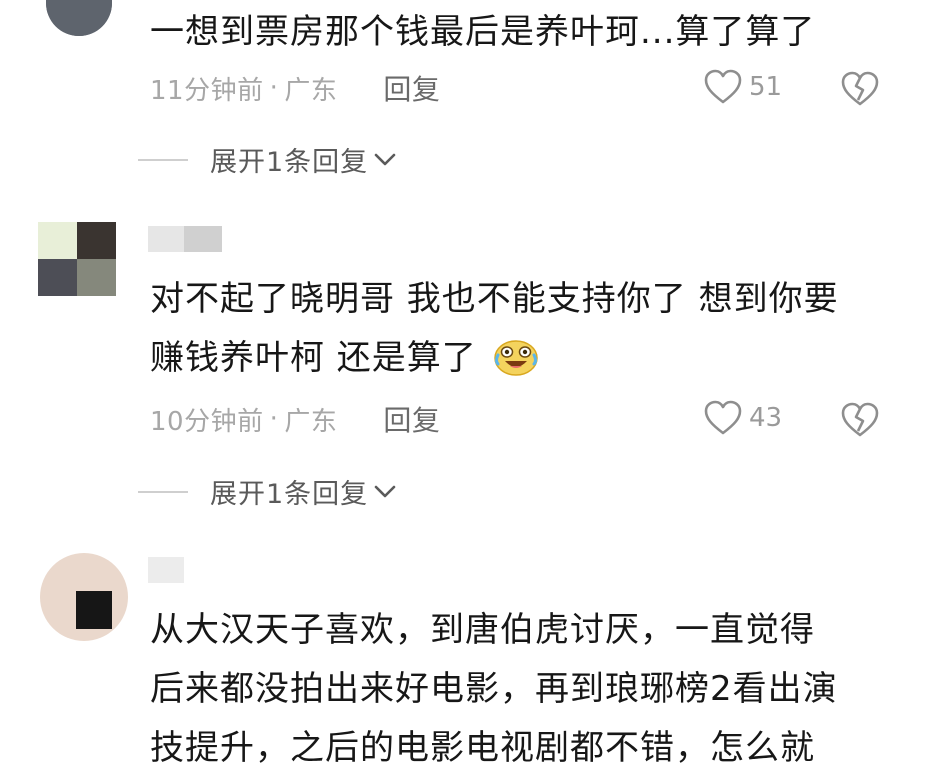  I want to click on comment-meta: 10分钟前 · 广东 回复, so click(295, 419).